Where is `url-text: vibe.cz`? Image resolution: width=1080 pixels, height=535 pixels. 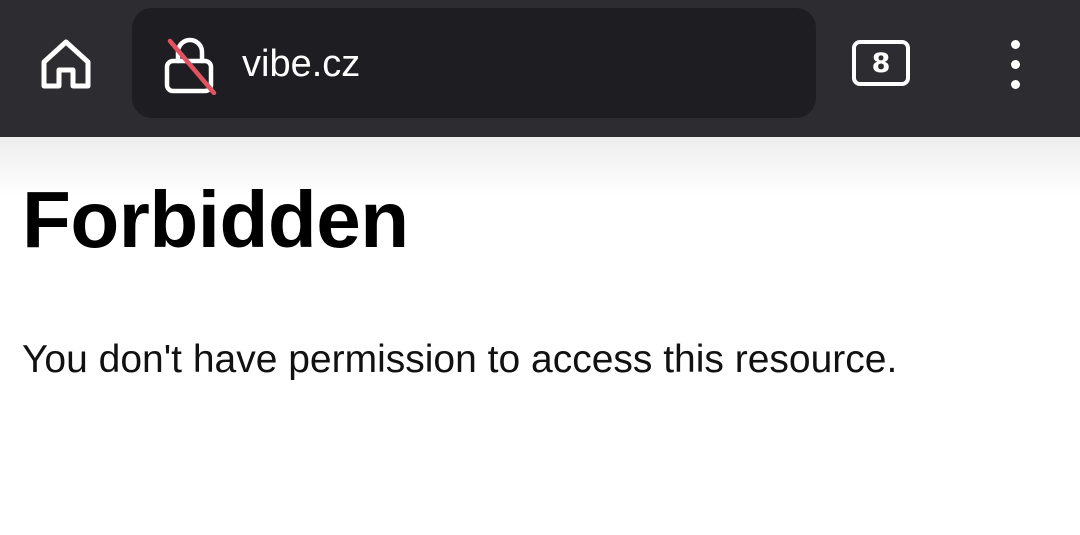 url-text: vibe.cz is located at coordinates (301, 64).